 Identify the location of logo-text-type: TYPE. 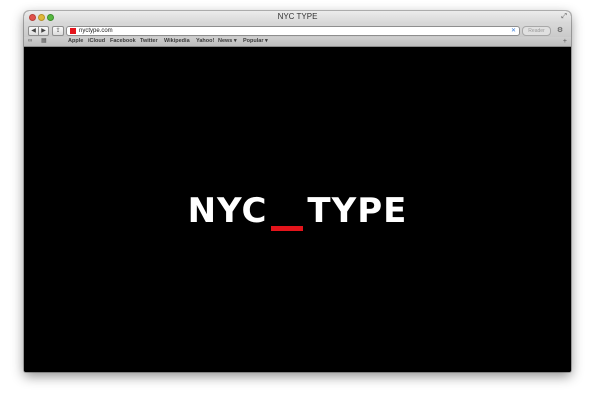
(357, 211).